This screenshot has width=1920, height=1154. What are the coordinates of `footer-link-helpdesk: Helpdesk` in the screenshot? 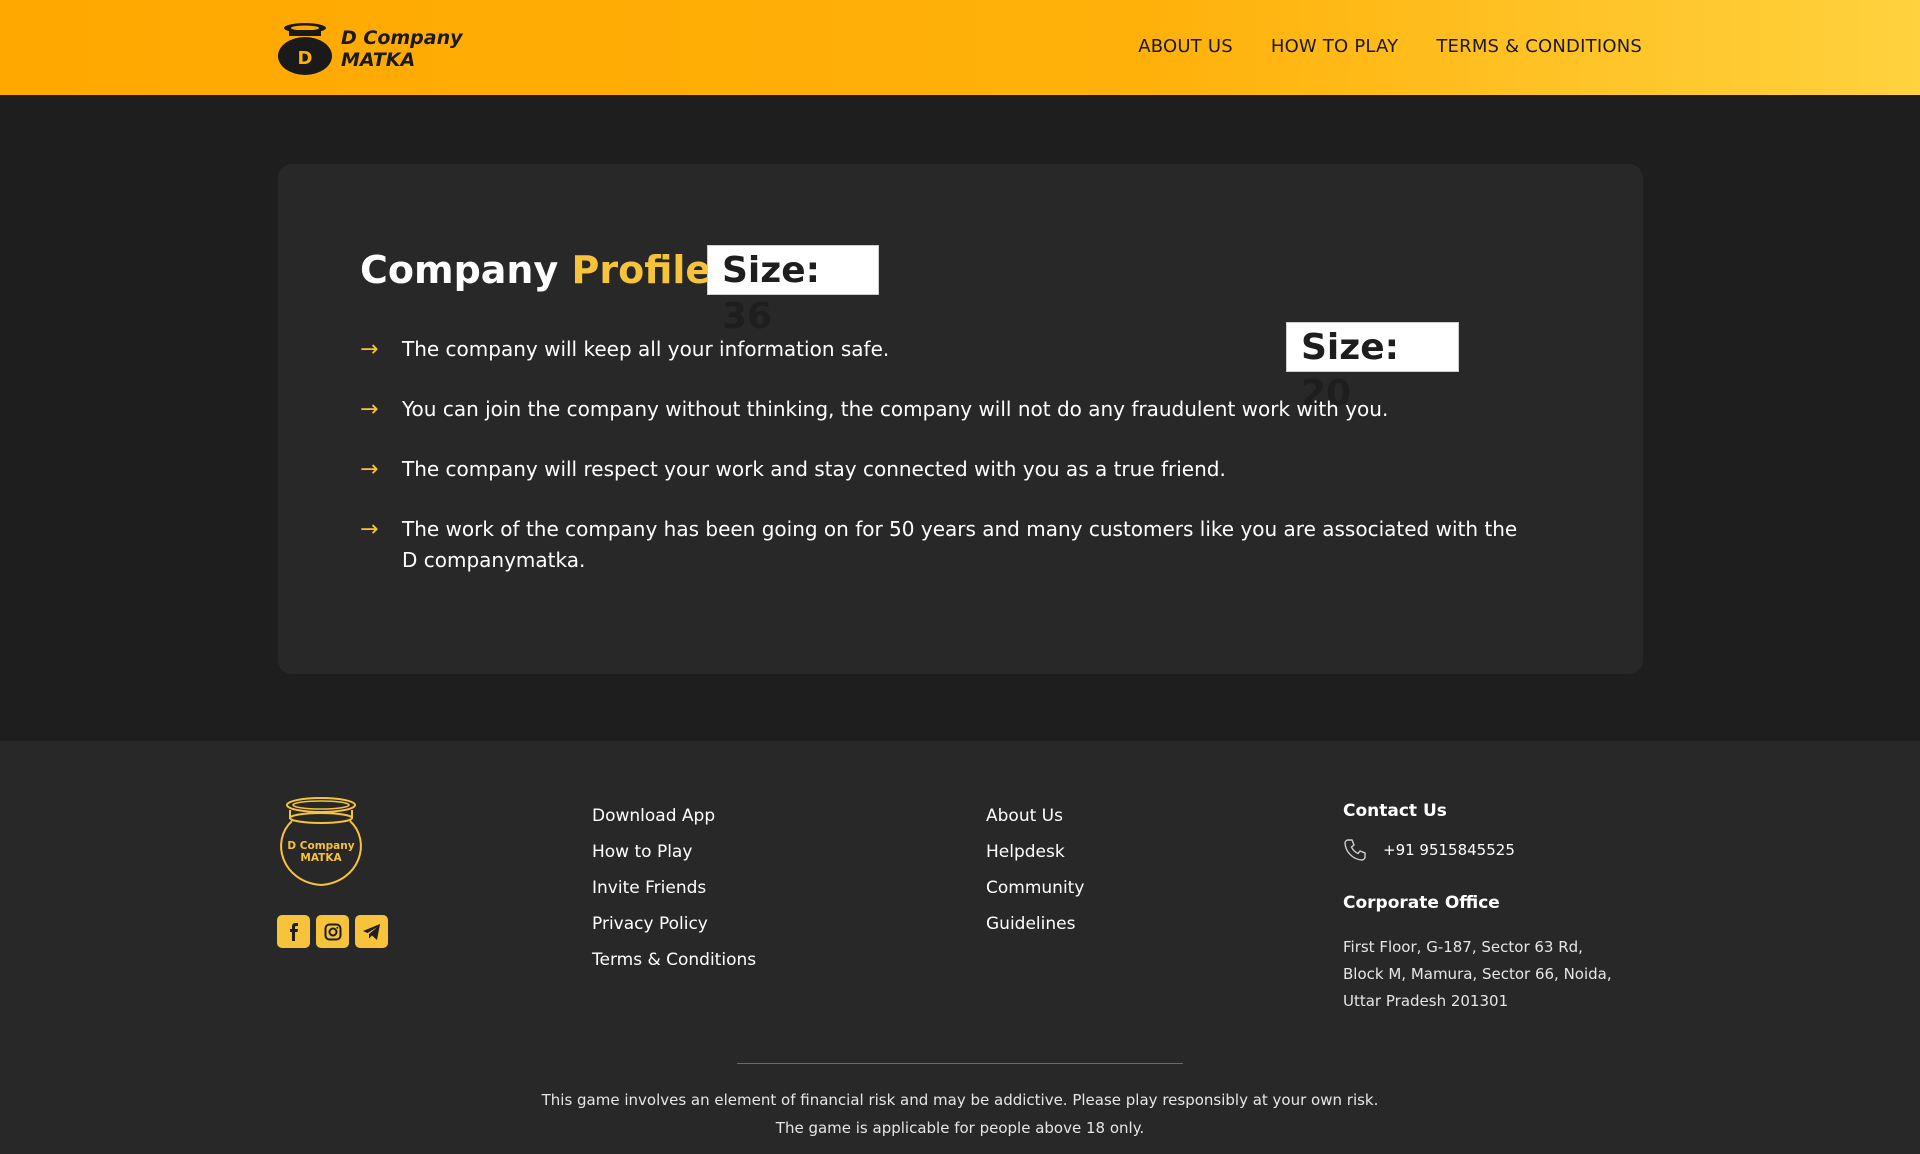 It's located at (1035, 852).